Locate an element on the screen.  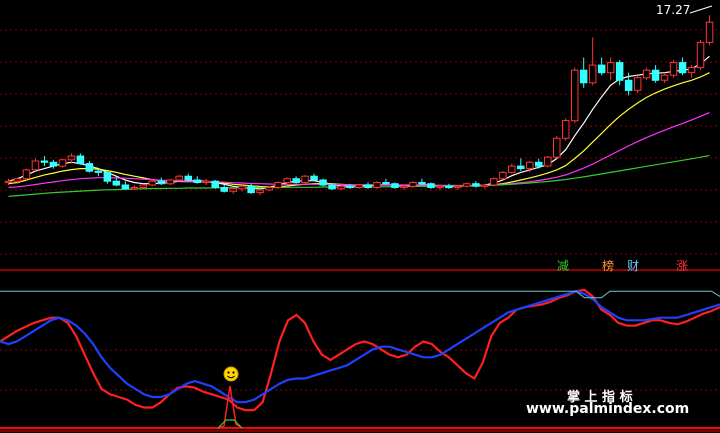
high-pointer is located at coordinates (701, 9).